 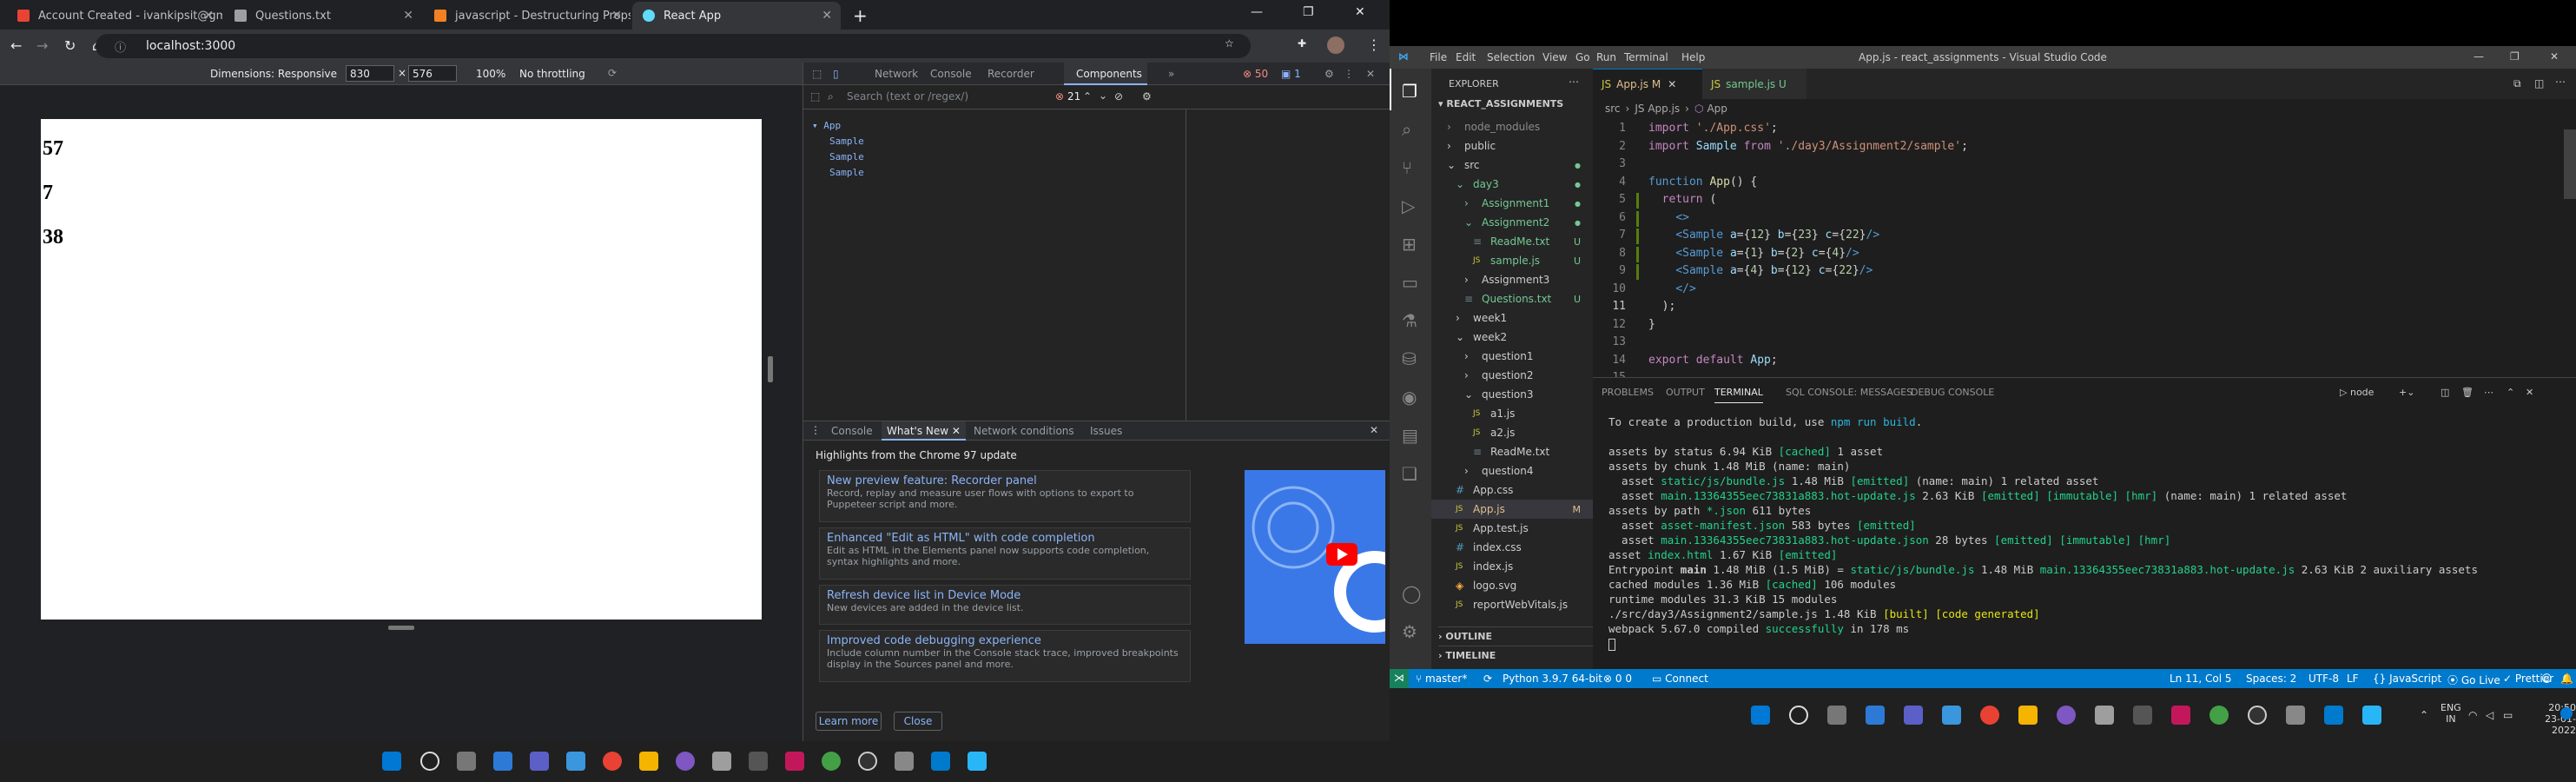 What do you see at coordinates (2467, 393) in the screenshot?
I see `trash-icon: 🗑` at bounding box center [2467, 393].